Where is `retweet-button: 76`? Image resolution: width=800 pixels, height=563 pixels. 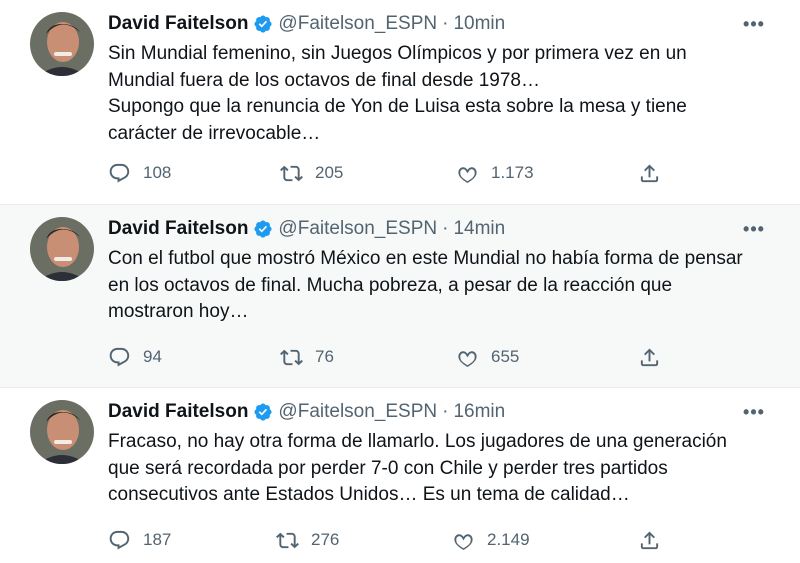
retweet-button: 76 is located at coordinates (307, 357).